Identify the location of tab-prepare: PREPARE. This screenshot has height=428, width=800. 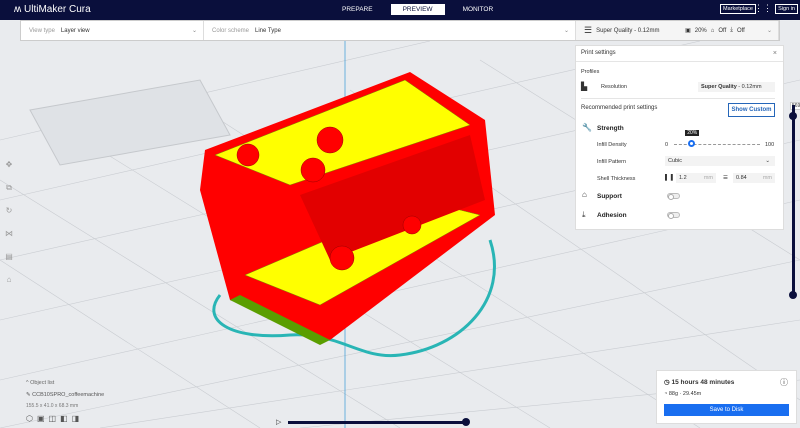
(357, 9).